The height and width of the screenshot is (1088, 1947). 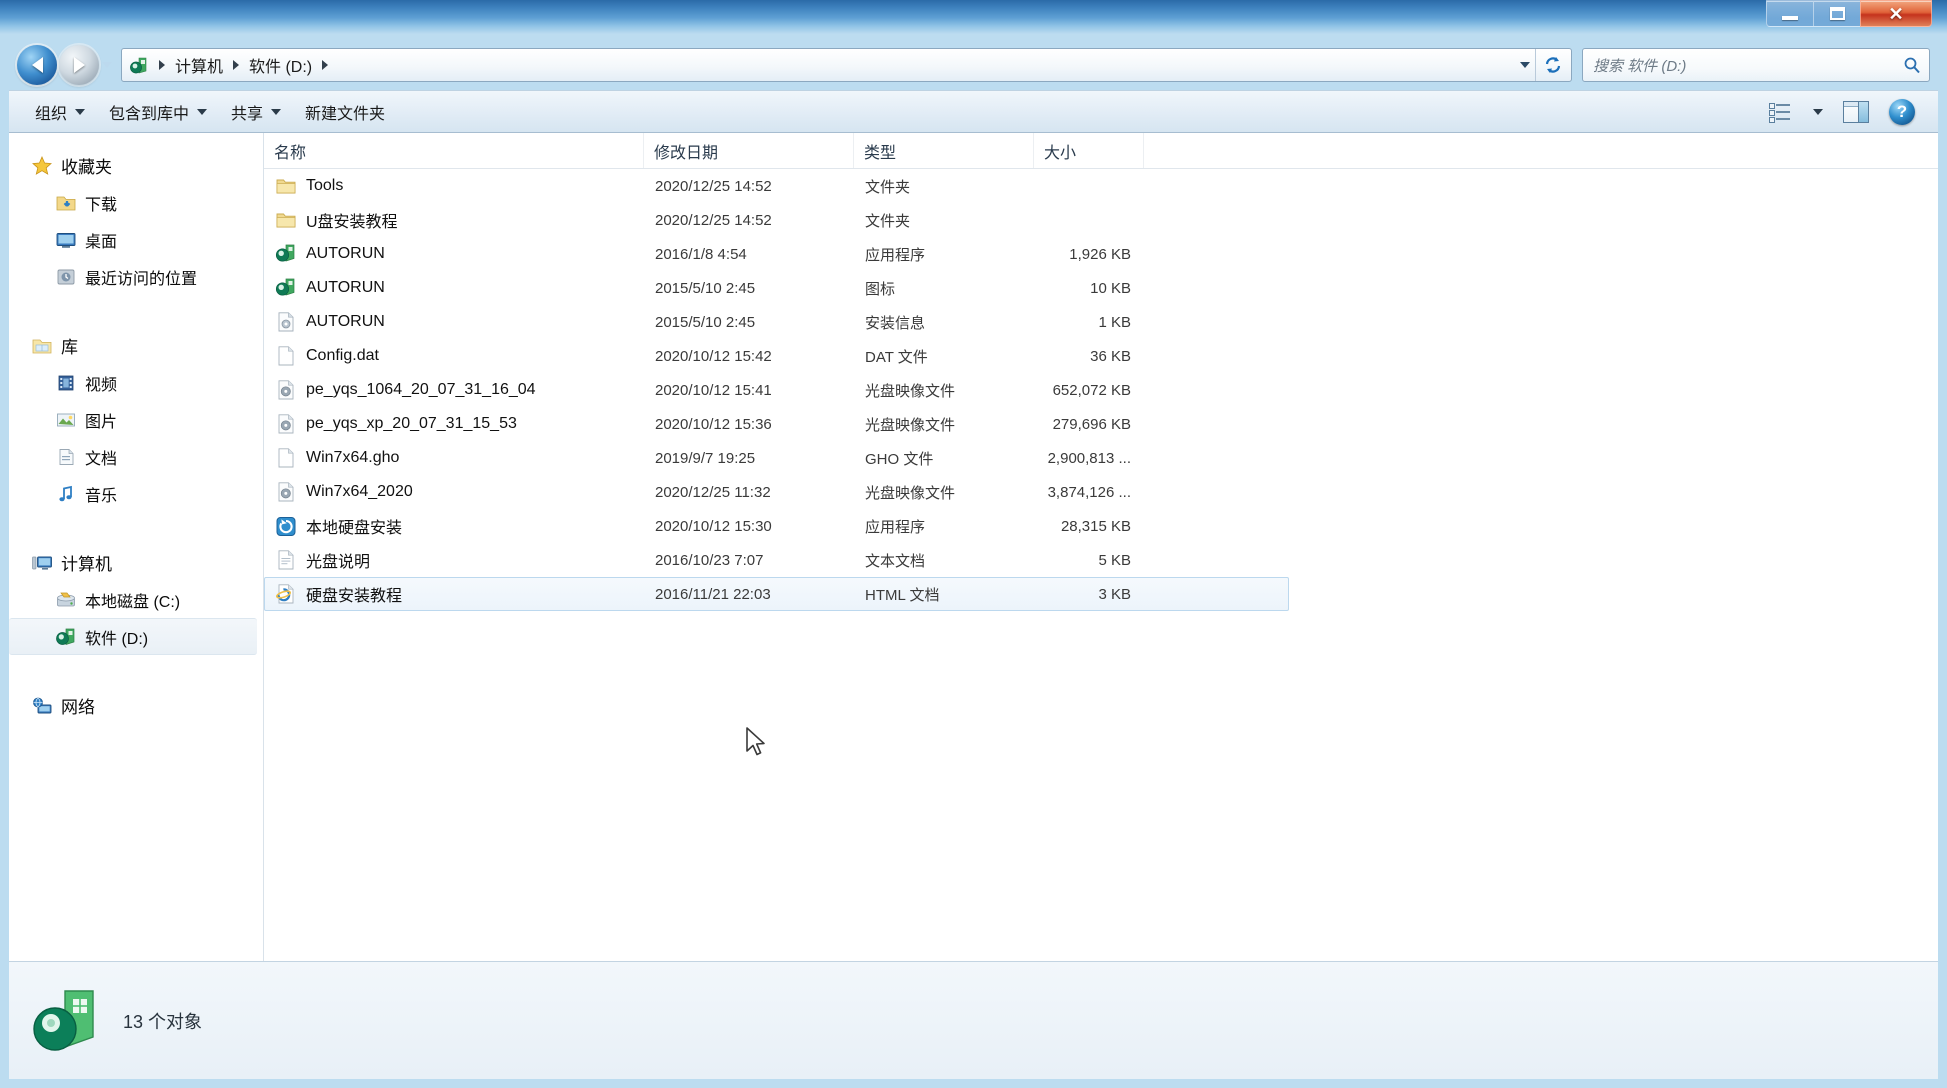 I want to click on toolbar-item-organize: 组织, so click(x=60, y=112).